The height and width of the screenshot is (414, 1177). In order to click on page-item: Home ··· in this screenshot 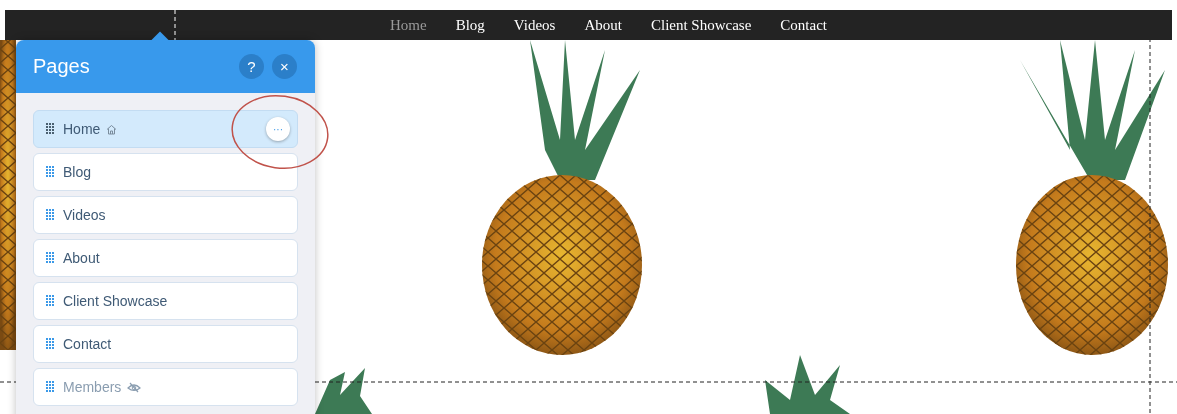, I will do `click(165, 129)`.